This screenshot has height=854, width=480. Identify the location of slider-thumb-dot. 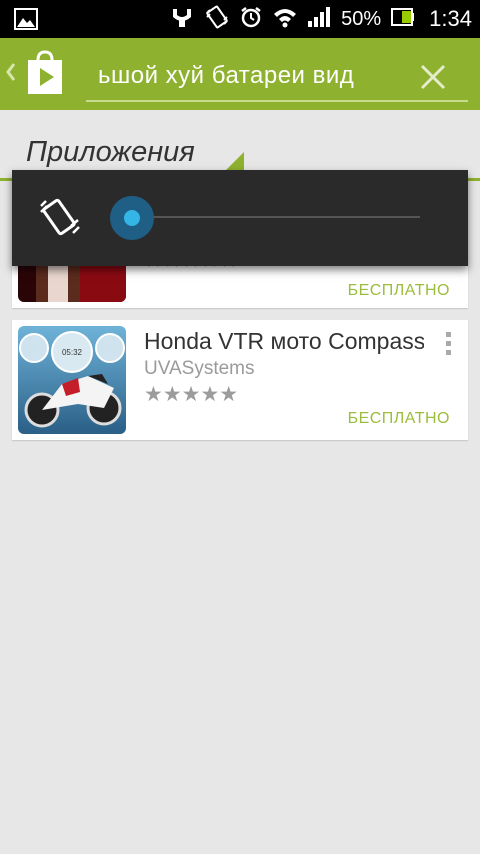
(132, 218).